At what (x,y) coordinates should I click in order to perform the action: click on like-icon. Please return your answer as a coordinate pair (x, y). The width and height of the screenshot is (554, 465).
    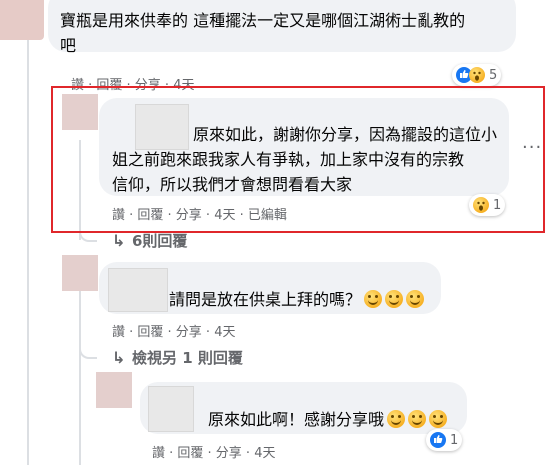
    Looking at the image, I should click on (438, 440).